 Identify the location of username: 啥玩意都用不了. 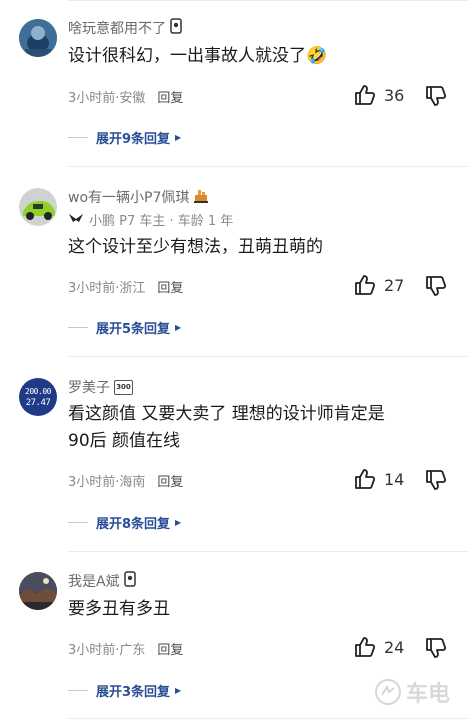
(125, 28).